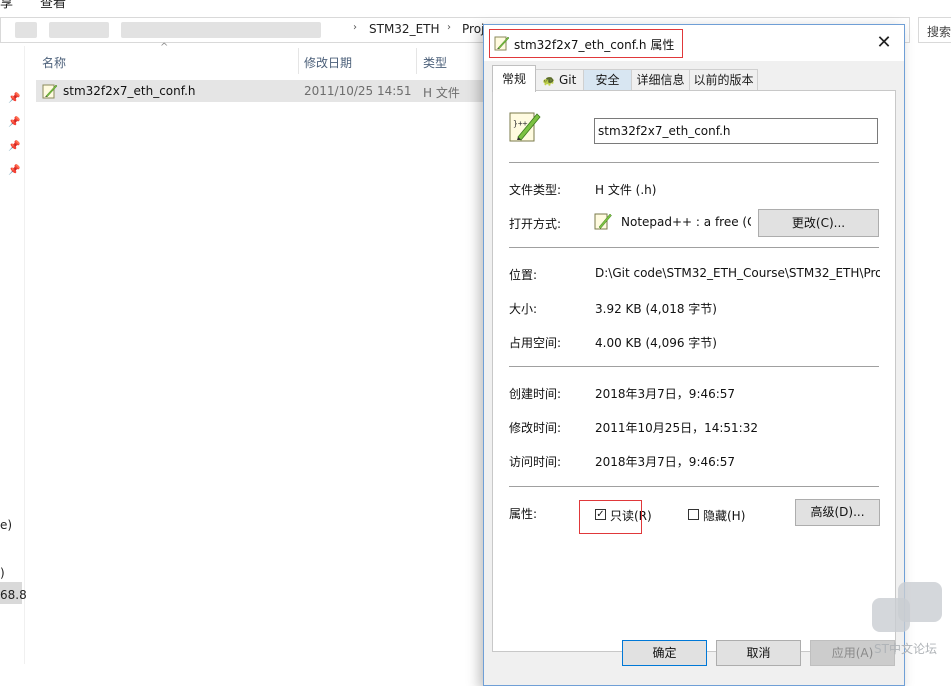 This screenshot has width=951, height=686. I want to click on created-label: 创建时间:, so click(535, 394).